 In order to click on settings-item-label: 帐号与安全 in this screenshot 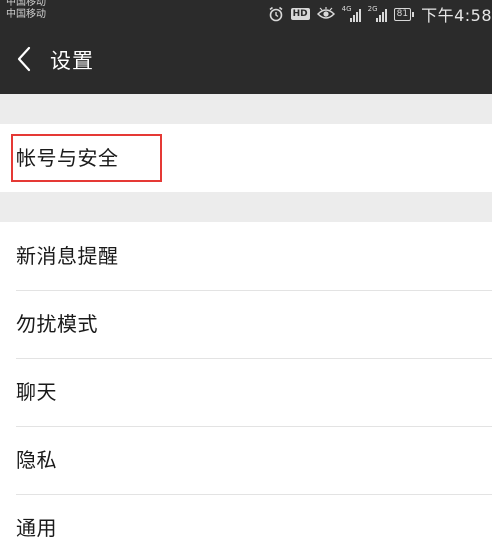, I will do `click(67, 158)`.